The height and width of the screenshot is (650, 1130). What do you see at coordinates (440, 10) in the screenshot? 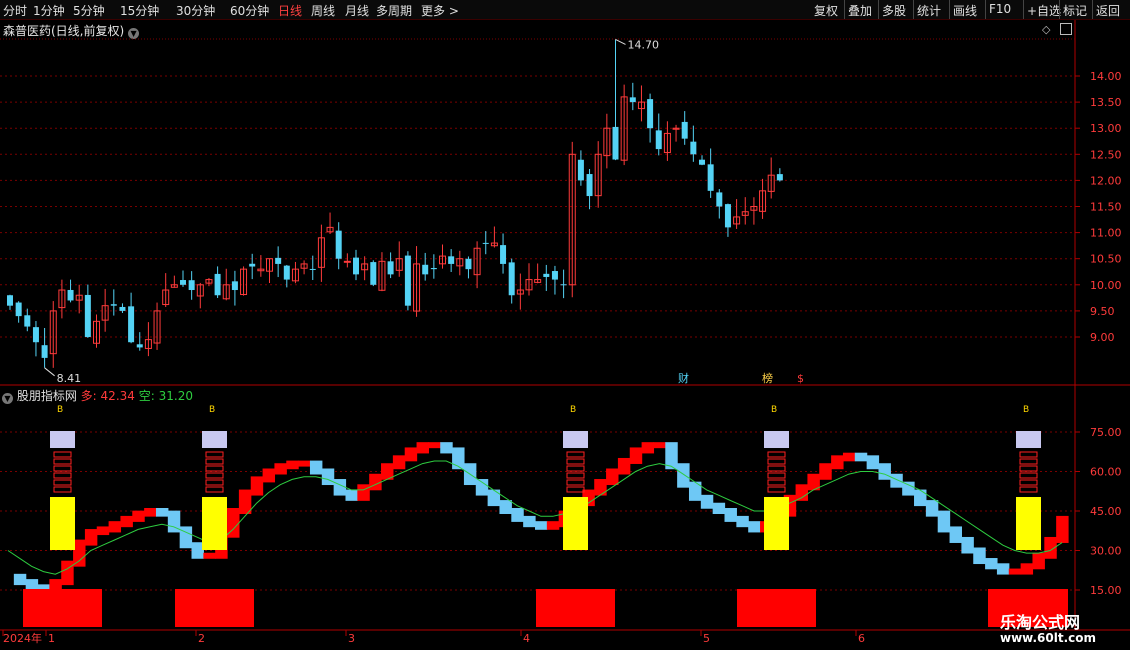
I see `period-tab-10: 更多 >` at bounding box center [440, 10].